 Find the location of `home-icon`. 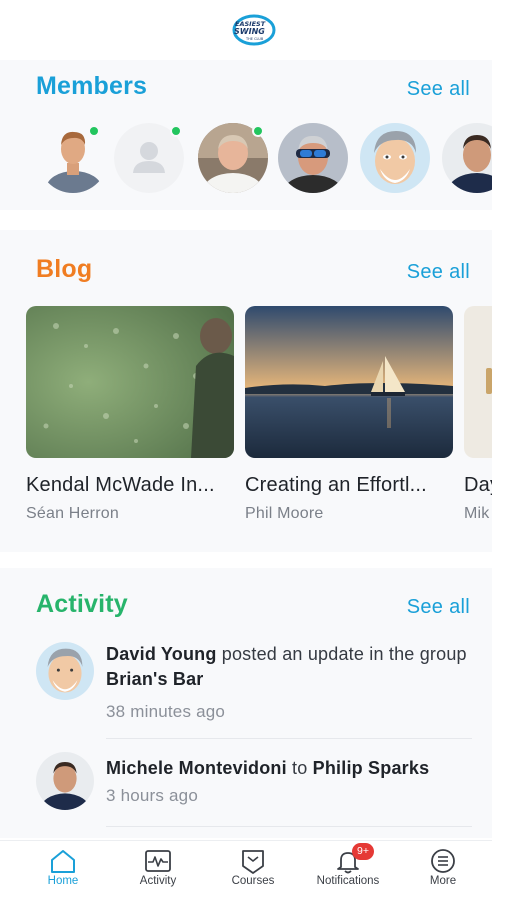

home-icon is located at coordinates (63, 861).